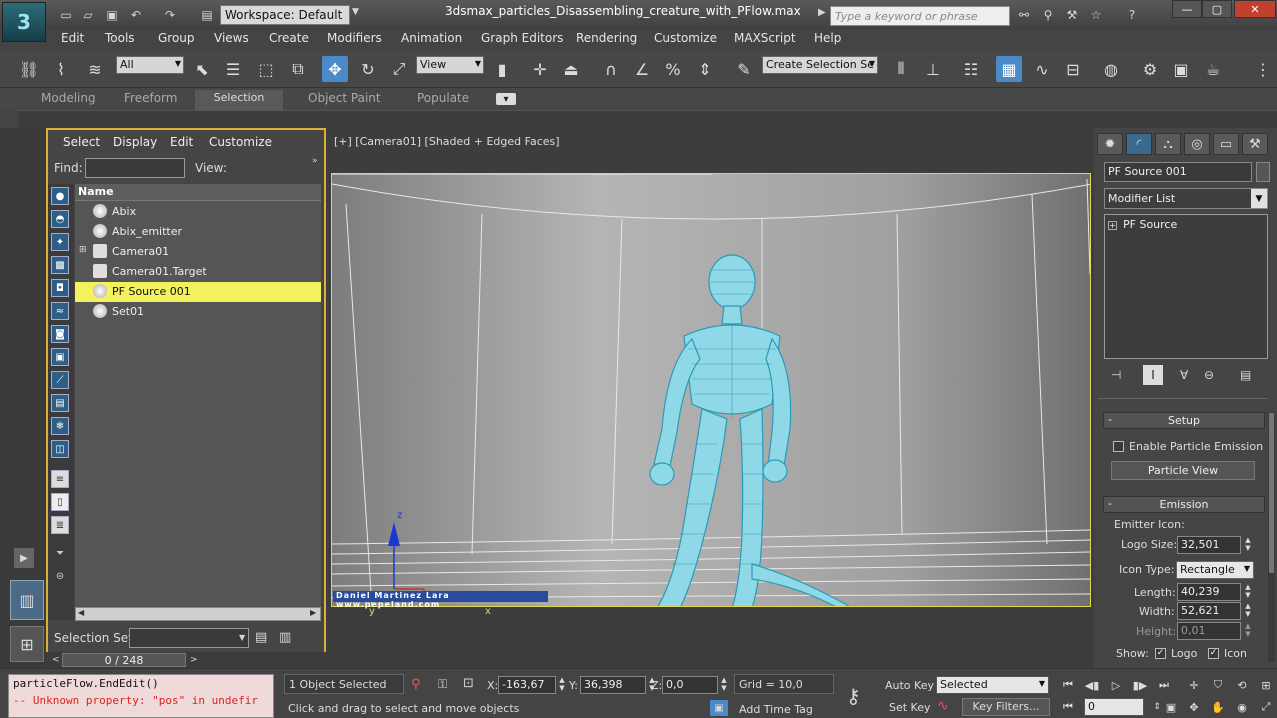 The height and width of the screenshot is (718, 1277). Describe the element at coordinates (72, 38) in the screenshot. I see `menu-edit: Edit` at that location.